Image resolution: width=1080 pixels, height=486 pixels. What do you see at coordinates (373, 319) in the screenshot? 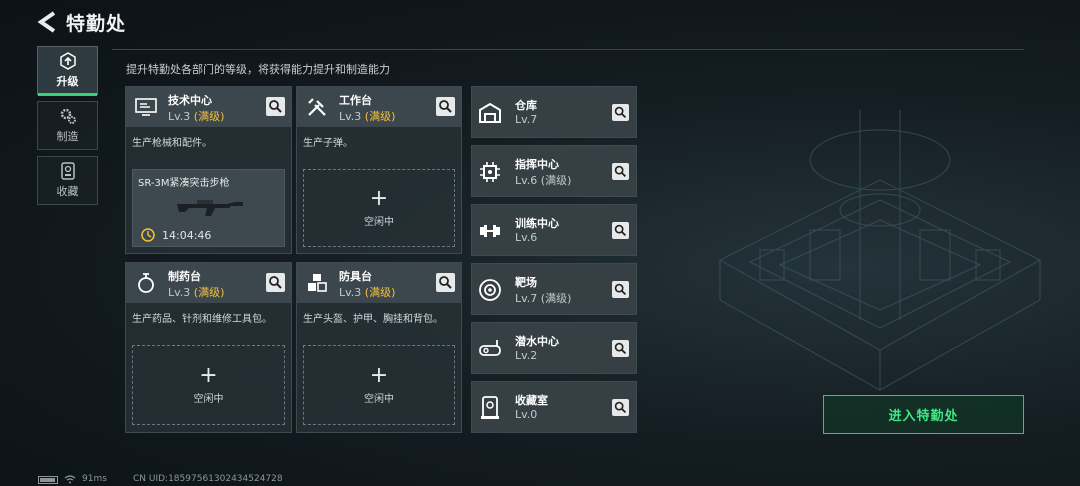
I see `card-description: 生产头盔、护甲、胸挂和背包。` at bounding box center [373, 319].